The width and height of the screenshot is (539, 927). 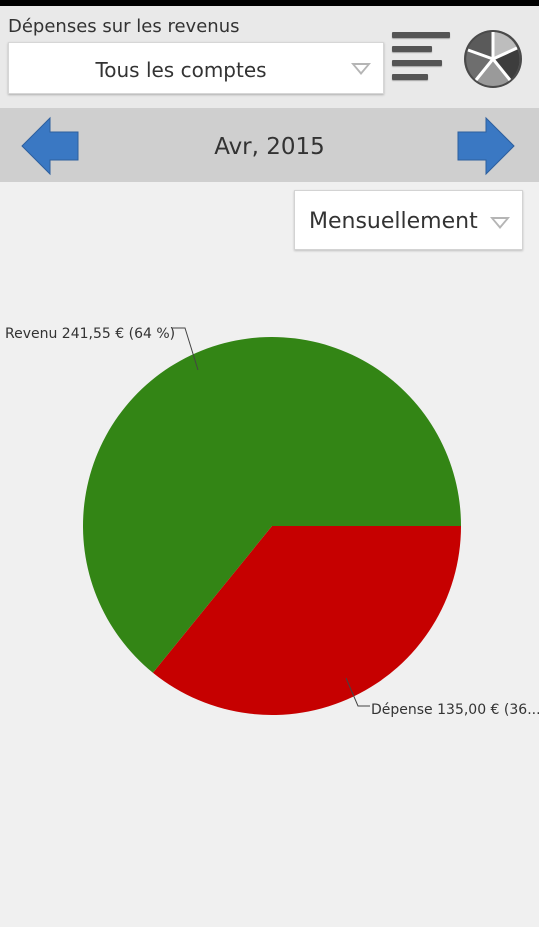 What do you see at coordinates (181, 70) in the screenshot?
I see `account-select-value: Tous les comptes` at bounding box center [181, 70].